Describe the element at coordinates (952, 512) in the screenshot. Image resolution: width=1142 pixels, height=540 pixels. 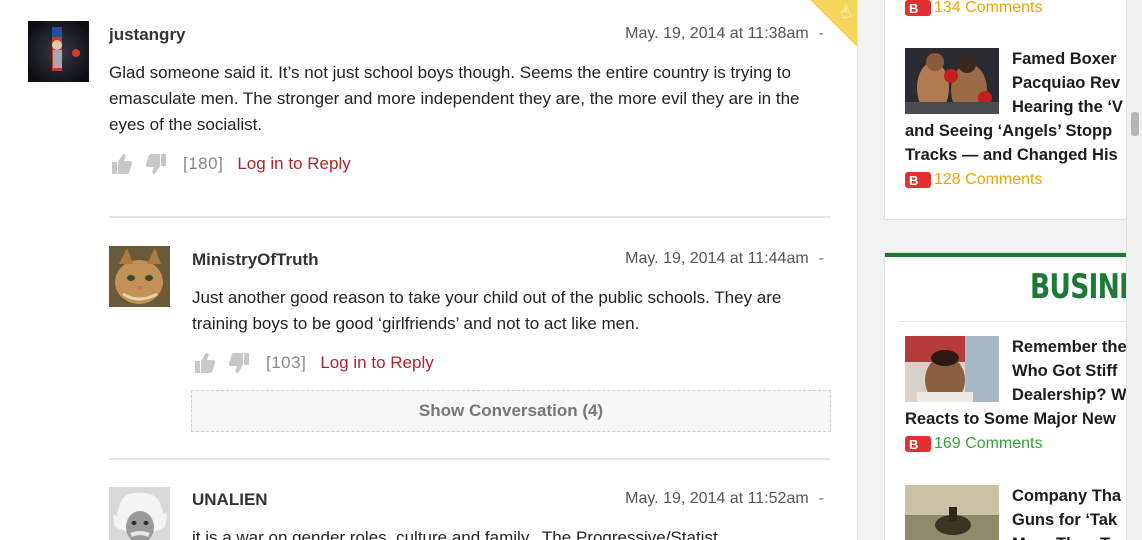
I see `story-thumbnail-company` at that location.